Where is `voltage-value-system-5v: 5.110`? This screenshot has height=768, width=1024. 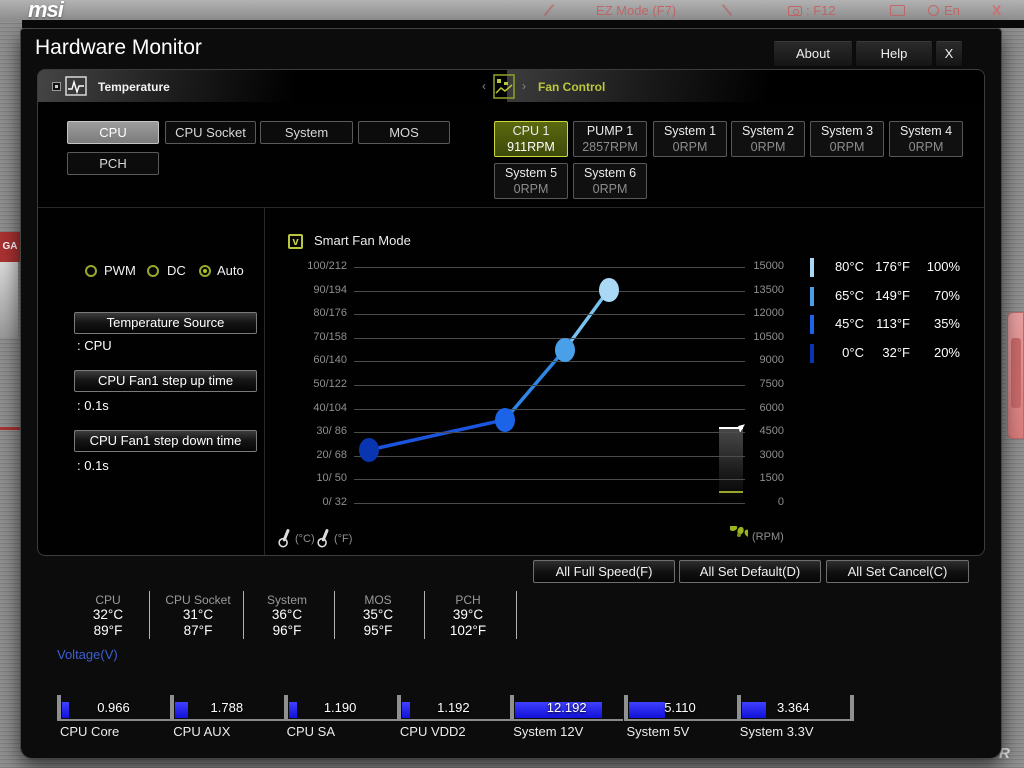 voltage-value-system-5v: 5.110 is located at coordinates (680, 707).